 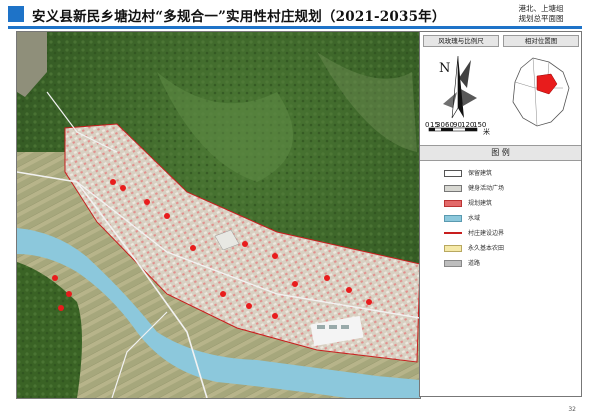 What do you see at coordinates (16, 14) in the screenshot?
I see `title-accent-block` at bounding box center [16, 14].